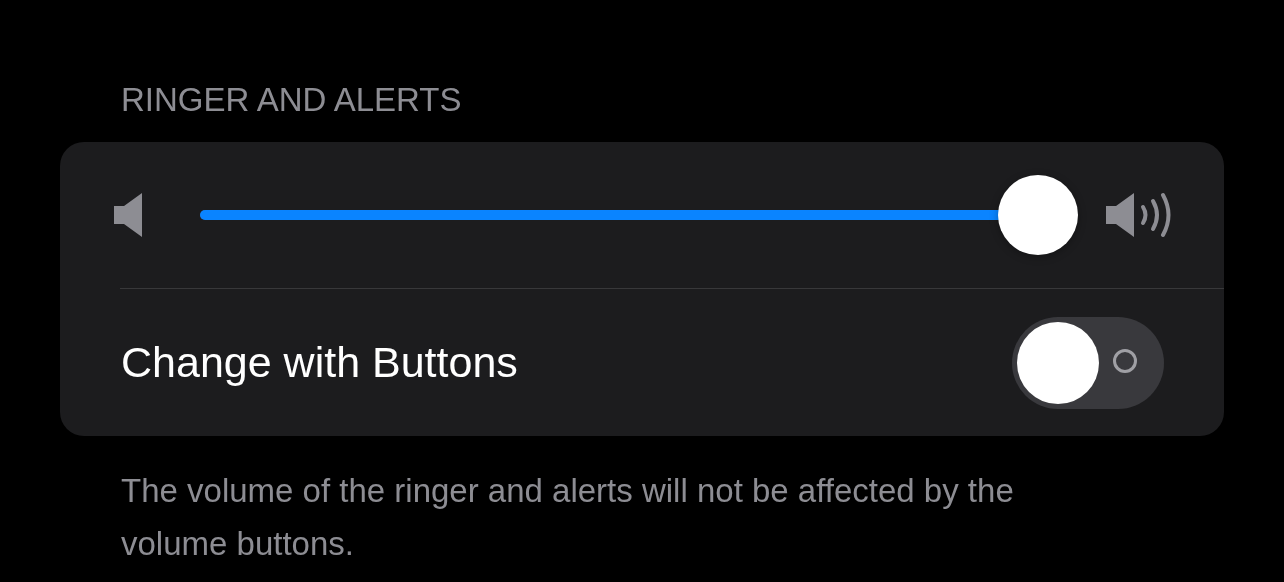  I want to click on setting-label: Change with Buttons, so click(319, 362).